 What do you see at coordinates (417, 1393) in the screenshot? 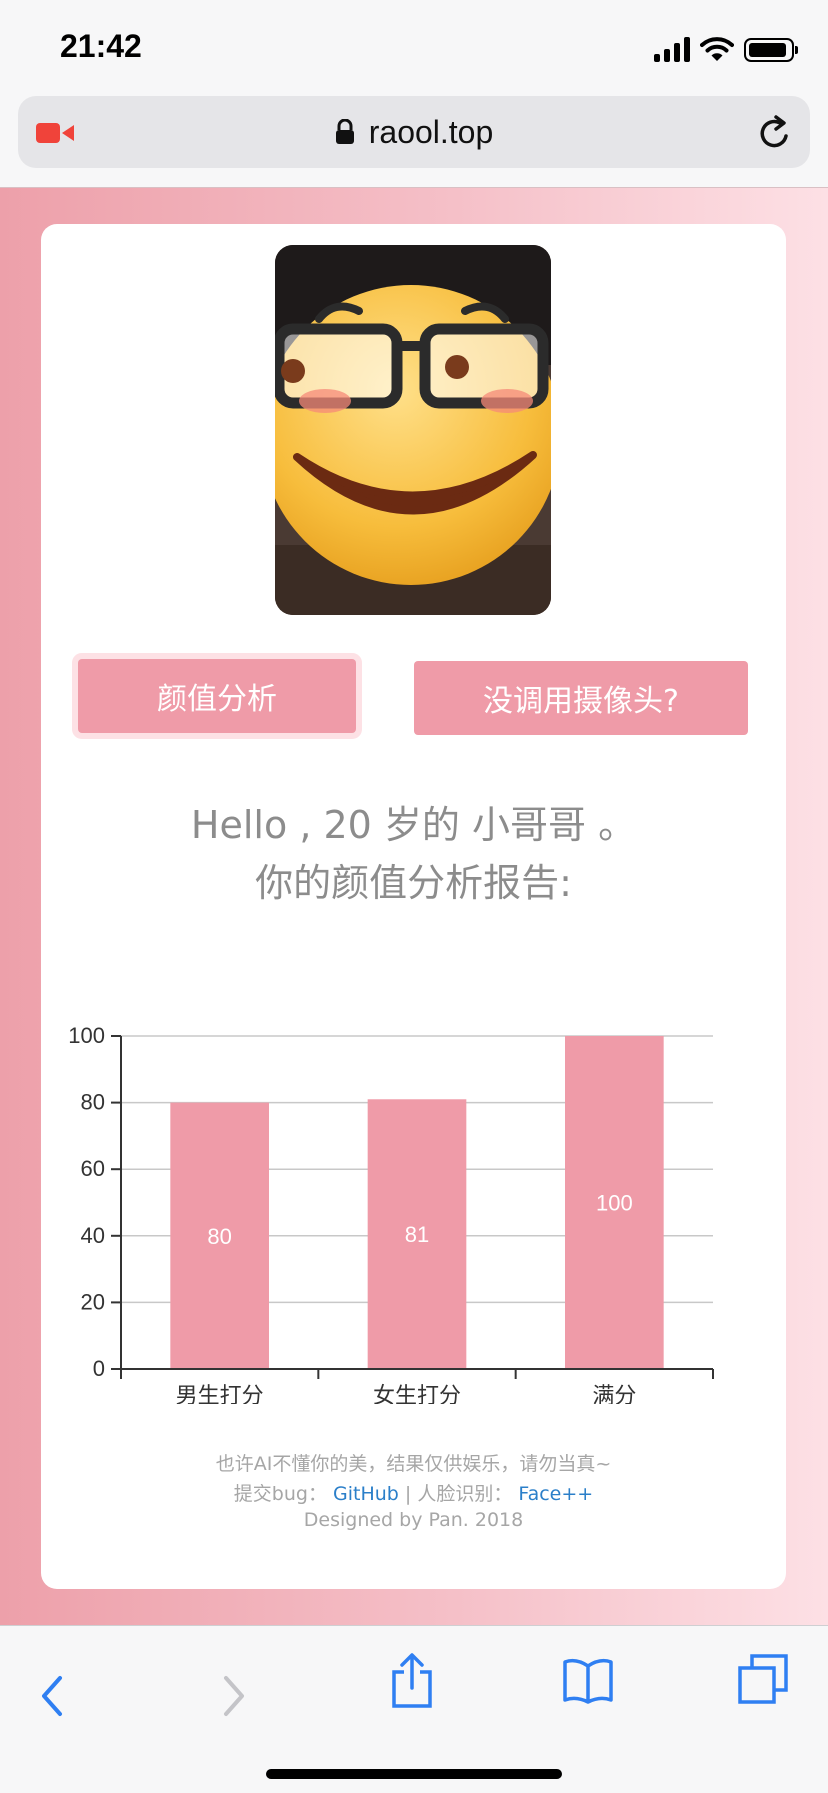
I see `x-tick-label: 女生打分` at bounding box center [417, 1393].